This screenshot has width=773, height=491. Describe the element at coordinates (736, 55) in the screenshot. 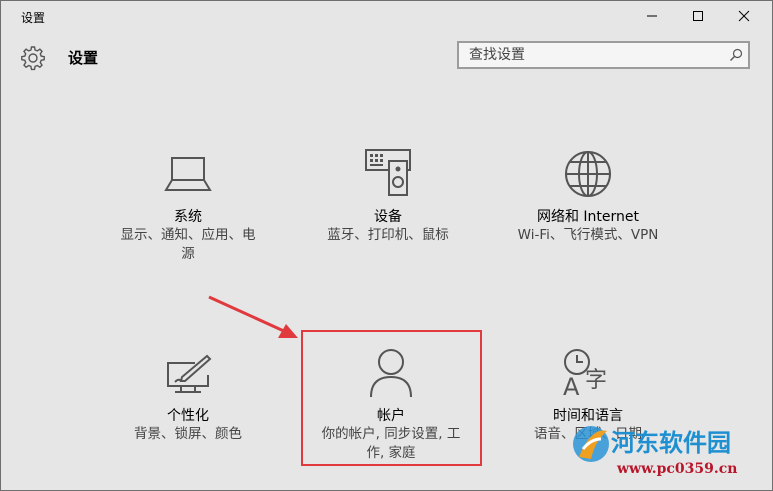

I see `search-icon` at that location.